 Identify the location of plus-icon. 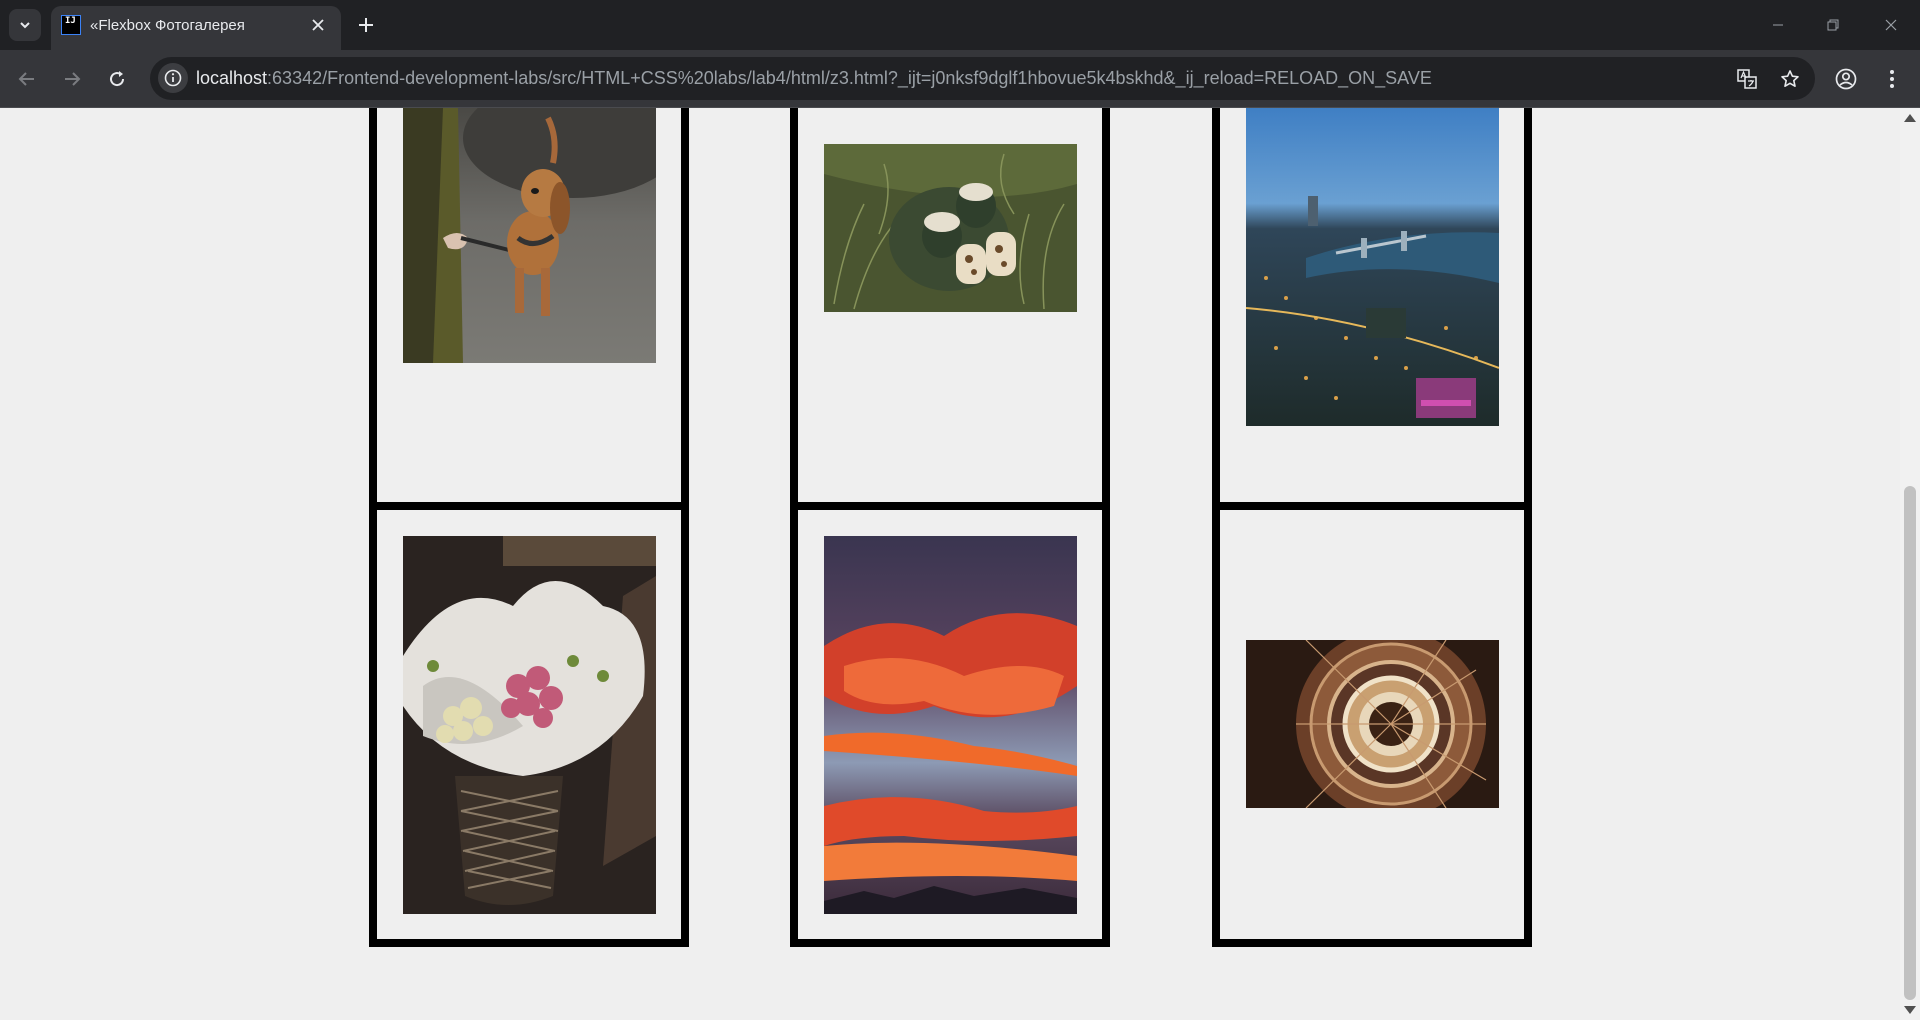
(366, 25).